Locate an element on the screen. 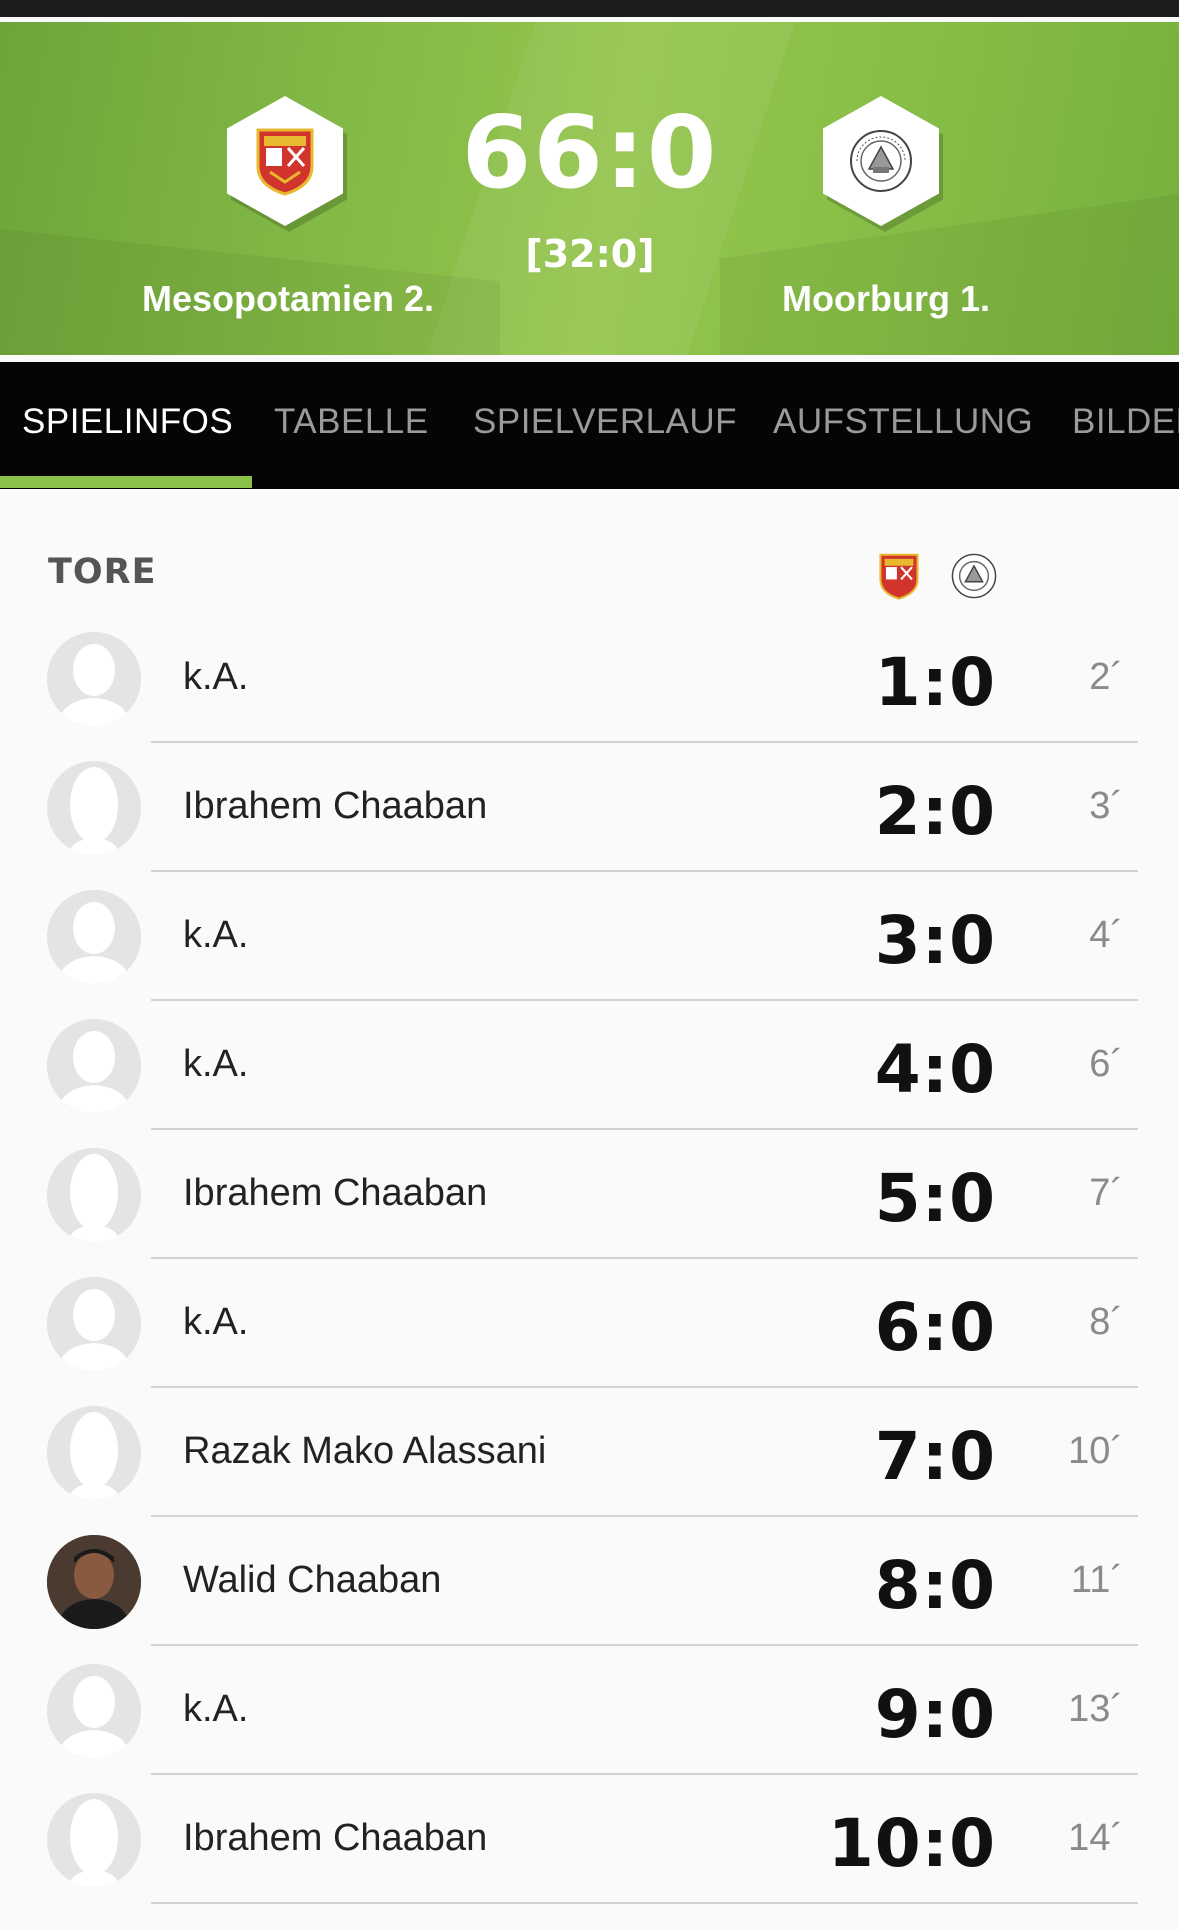 Image resolution: width=1179 pixels, height=1930 pixels. goal-row: Razak Mako Alassani 7:0 10´ is located at coordinates (589, 1452).